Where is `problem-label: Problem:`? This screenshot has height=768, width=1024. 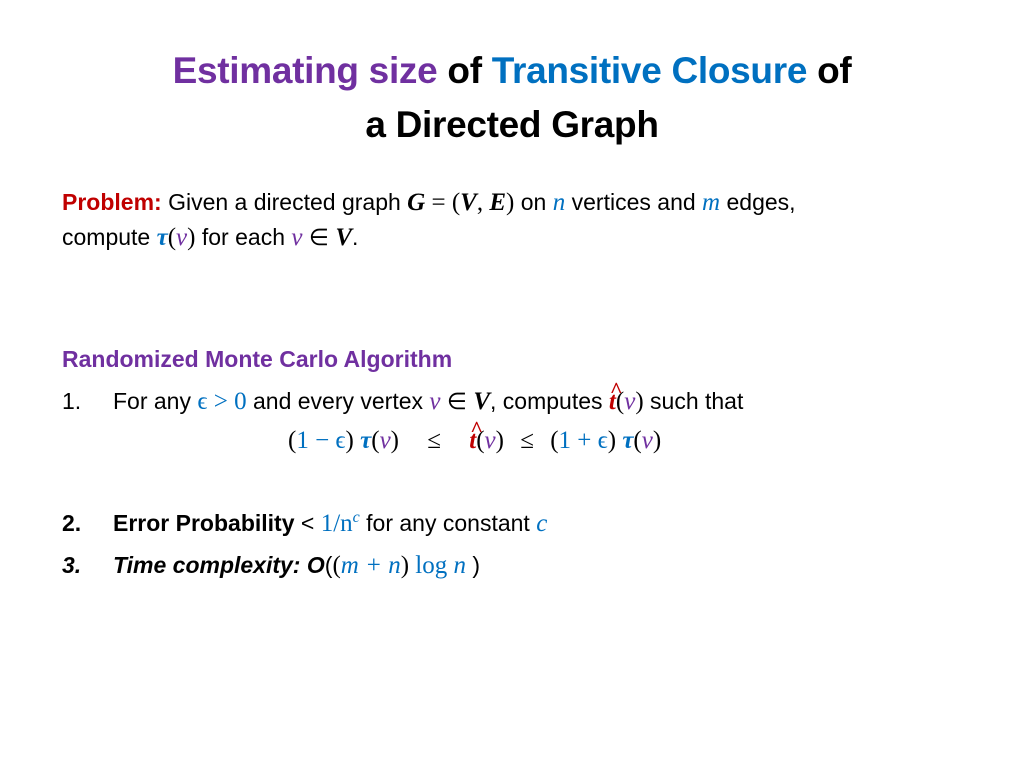 problem-label: Problem: is located at coordinates (112, 202).